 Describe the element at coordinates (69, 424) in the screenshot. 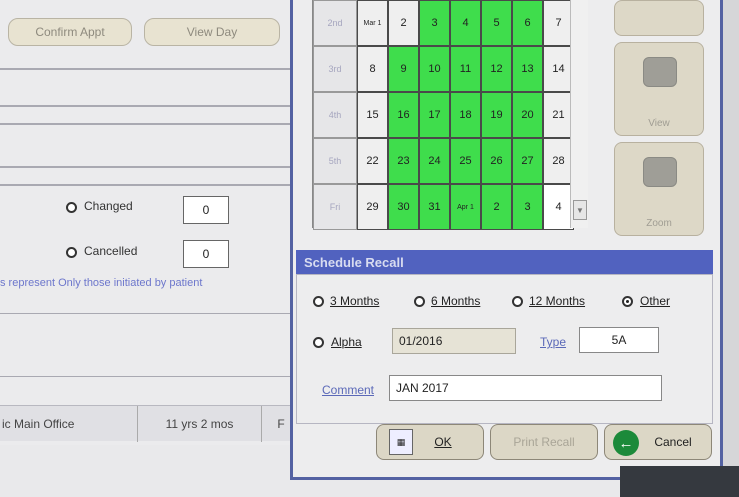

I see `status-office: ic Main Office` at that location.